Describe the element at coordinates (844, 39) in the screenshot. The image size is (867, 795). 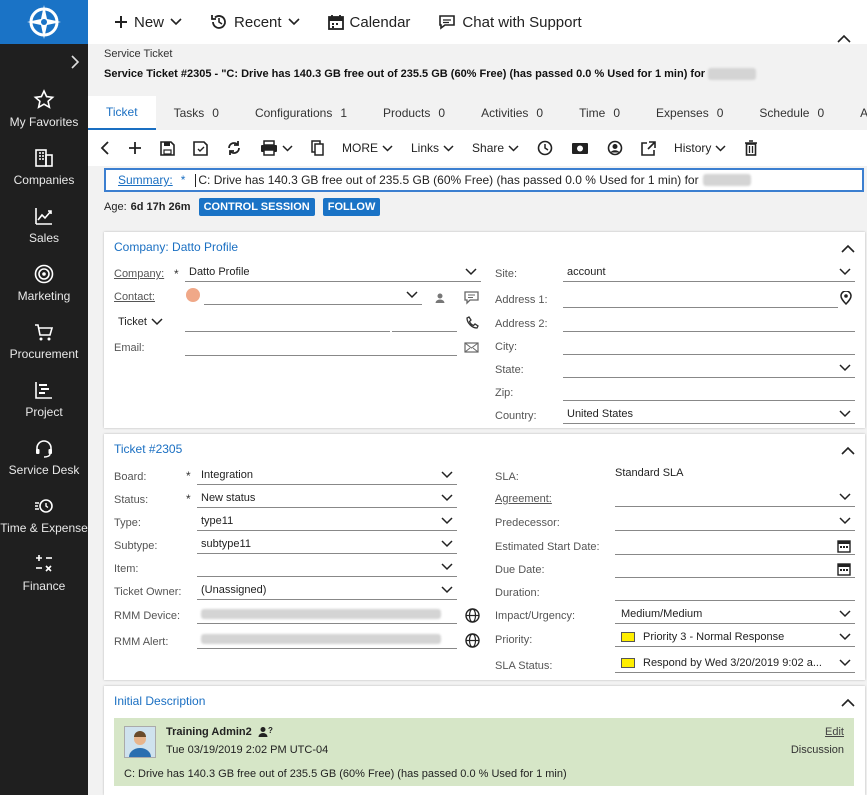
I see `collapse-header-button` at that location.